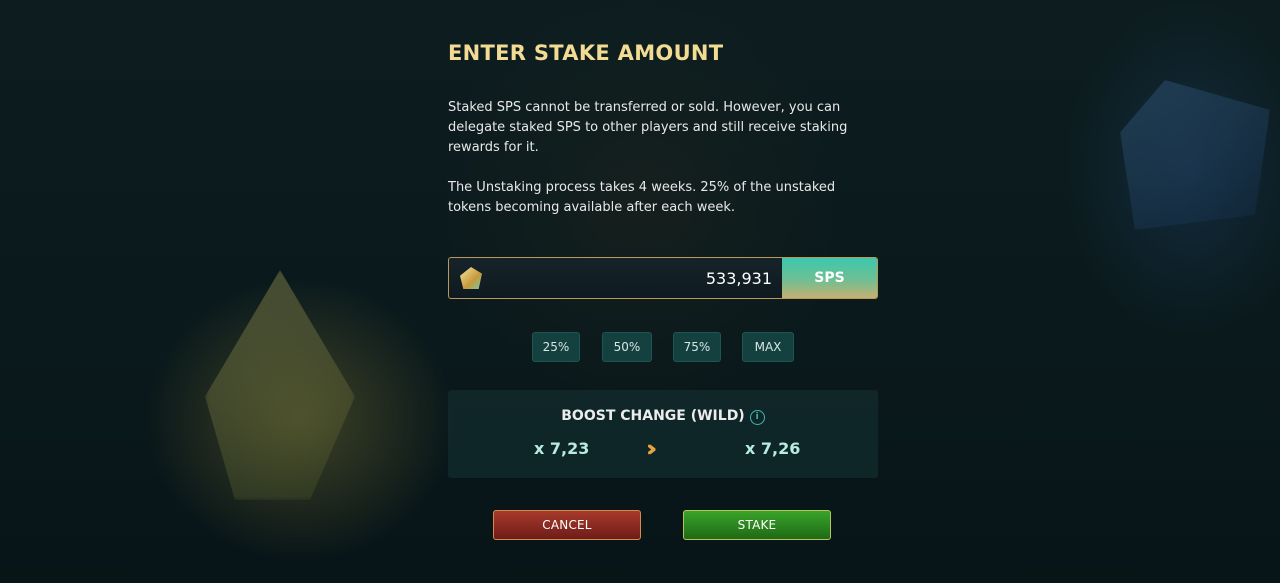  I want to click on current-boost-value: x 7,23, so click(562, 448).